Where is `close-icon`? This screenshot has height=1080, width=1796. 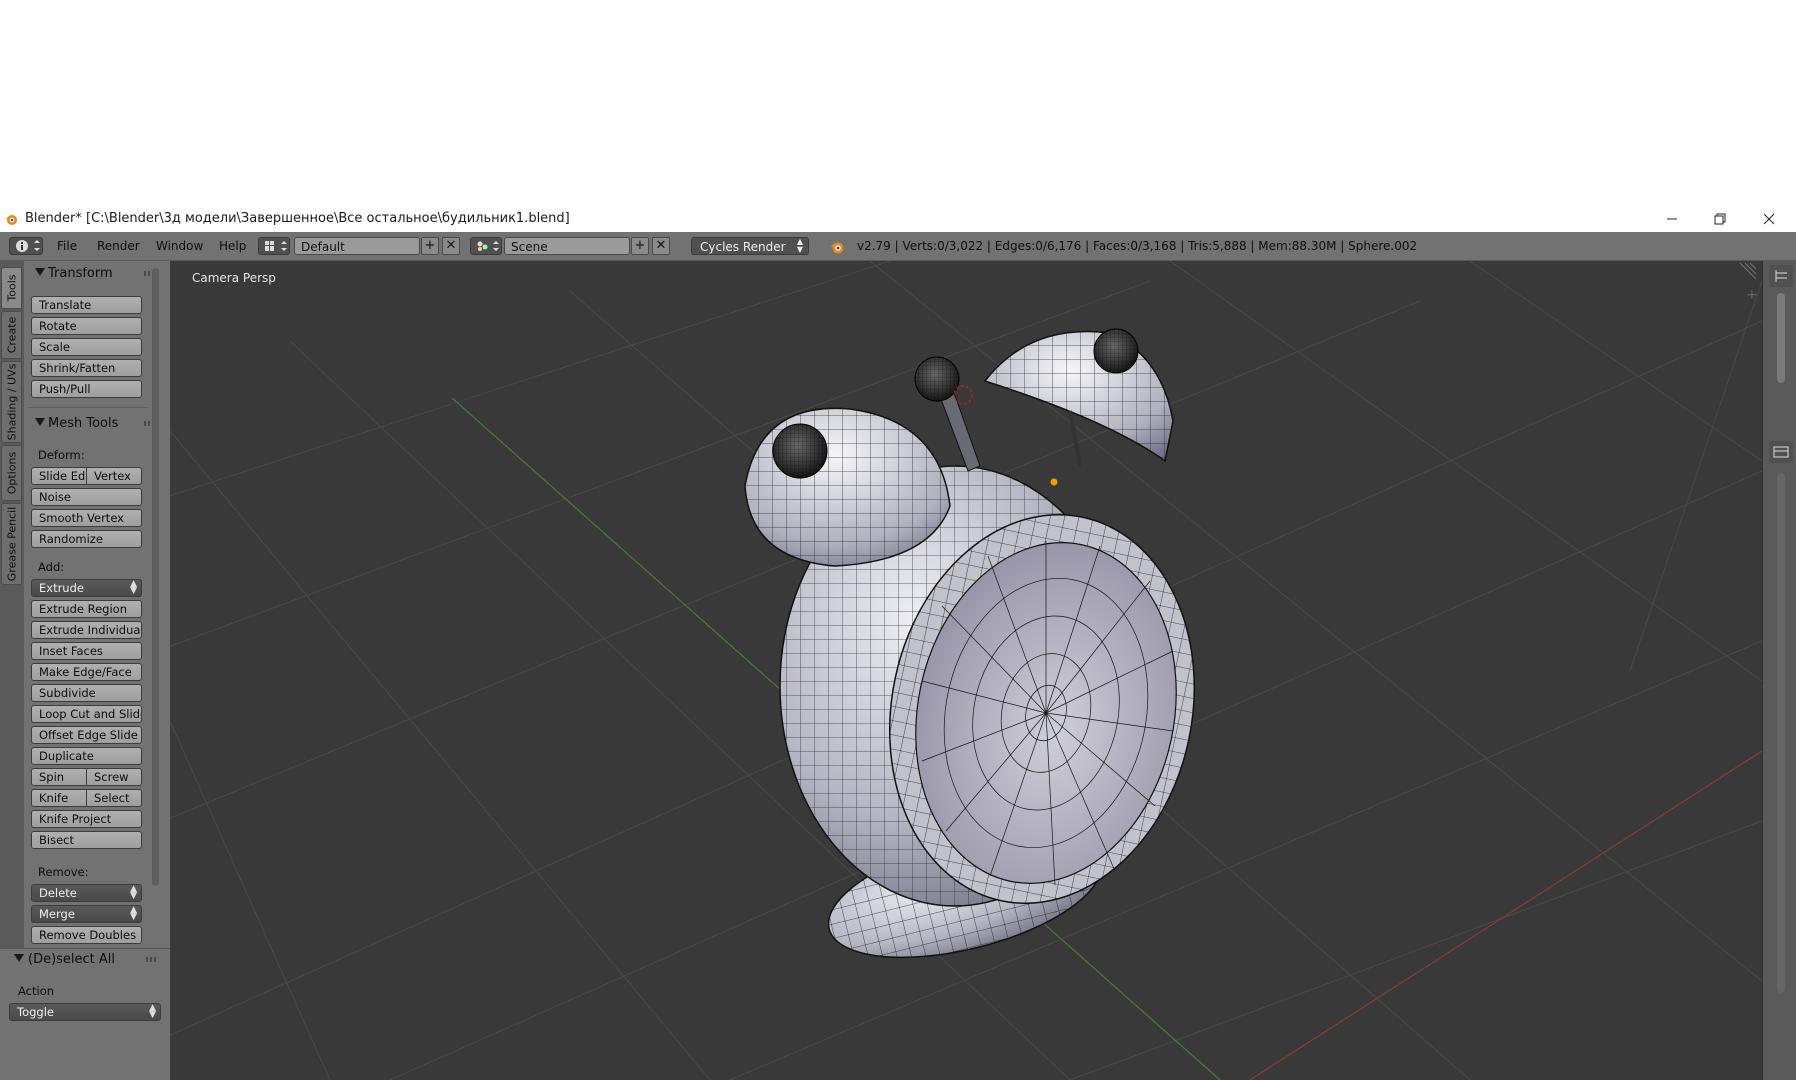 close-icon is located at coordinates (1769, 219).